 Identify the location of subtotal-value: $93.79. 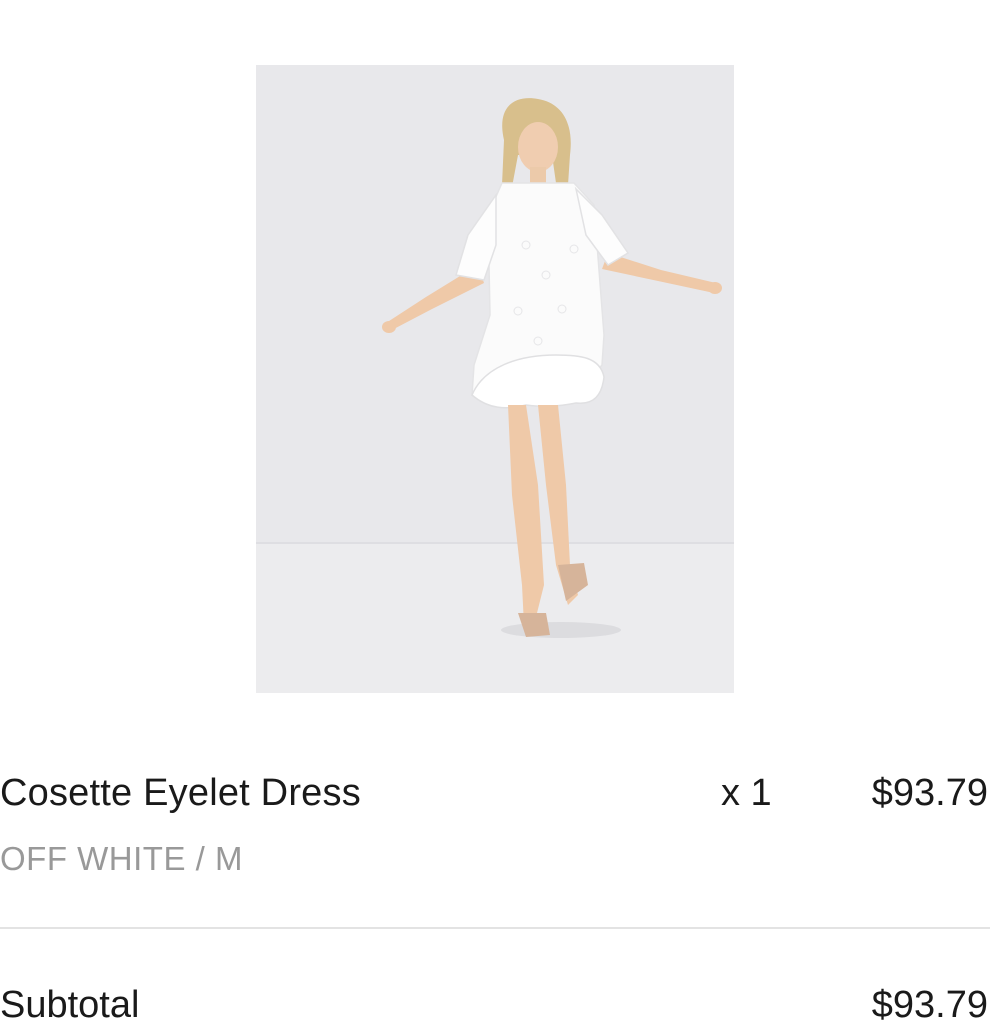
(929, 1005).